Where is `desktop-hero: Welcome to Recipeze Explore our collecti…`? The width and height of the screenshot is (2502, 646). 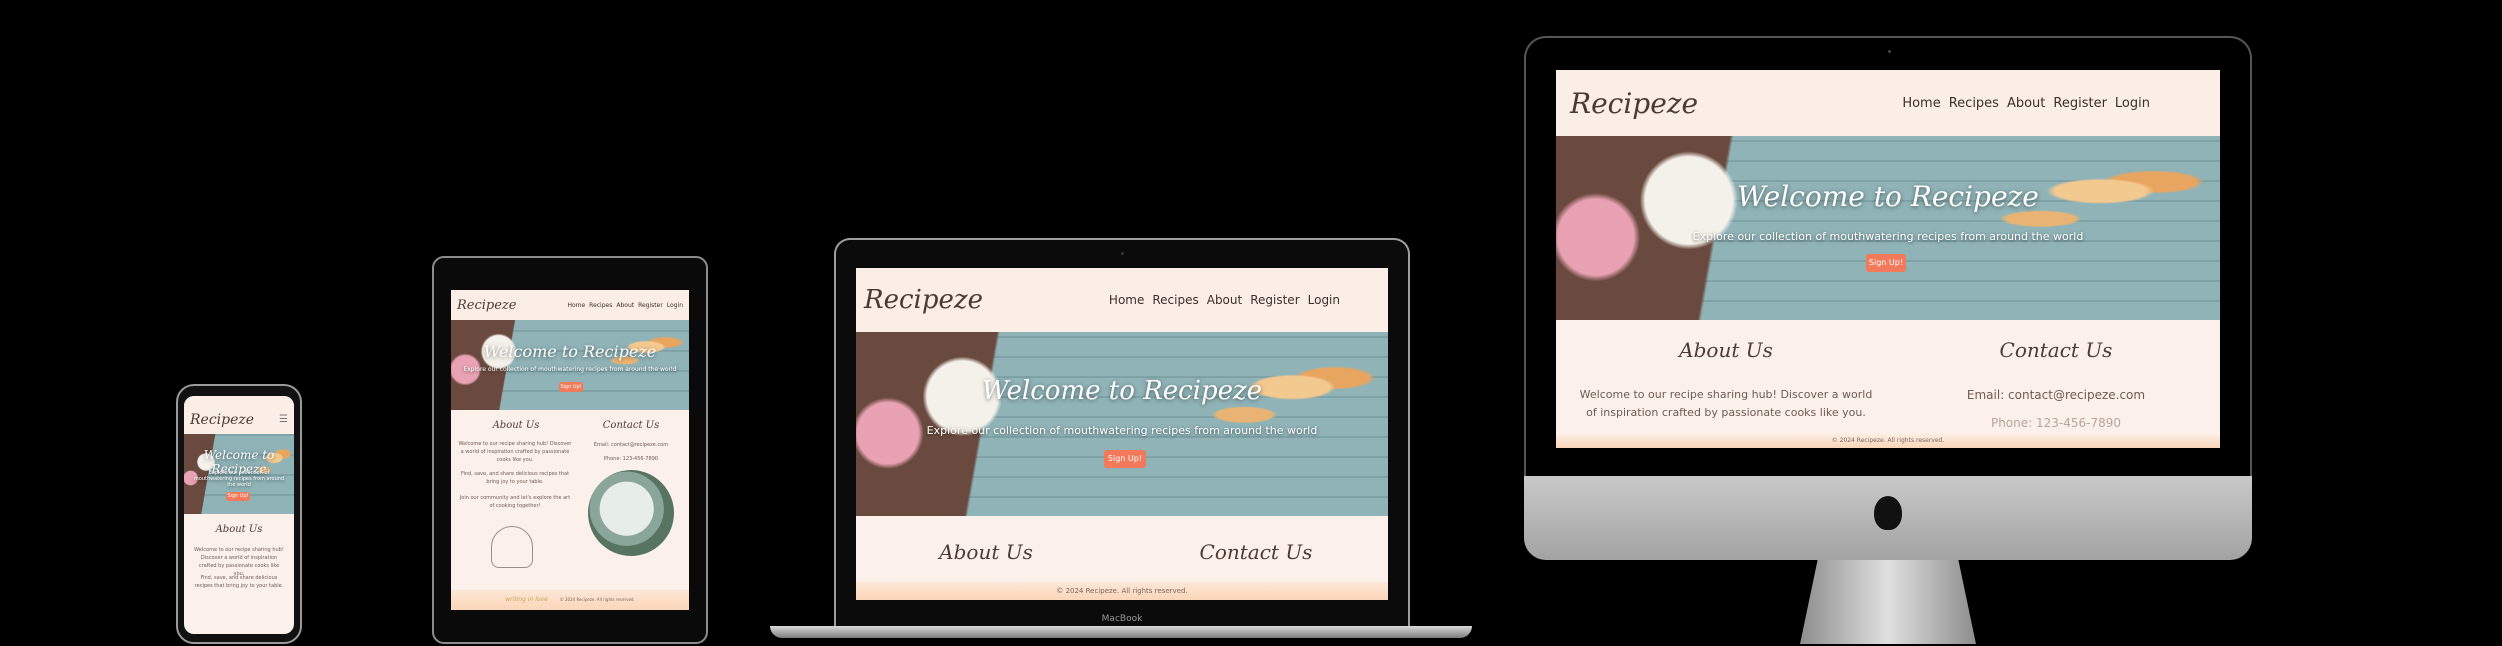
desktop-hero: Welcome to Recipeze Explore our collecti… is located at coordinates (1888, 228).